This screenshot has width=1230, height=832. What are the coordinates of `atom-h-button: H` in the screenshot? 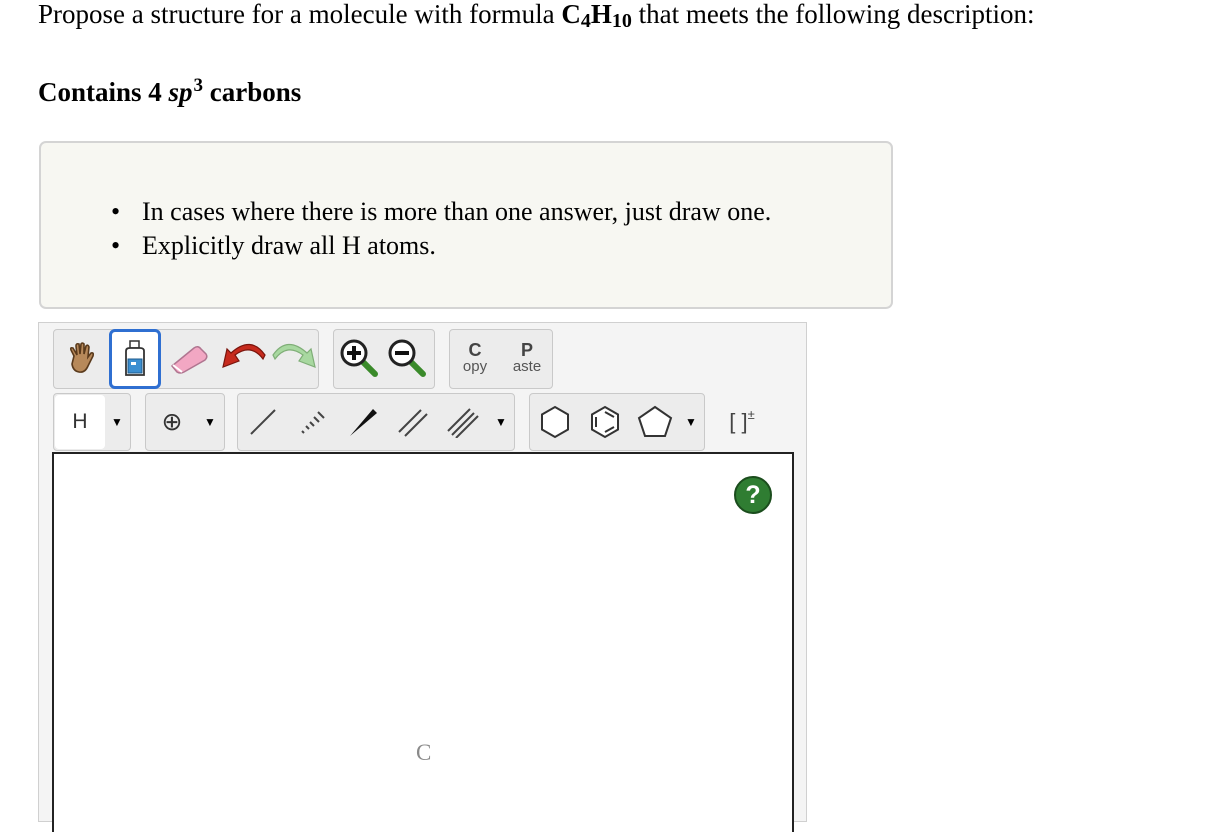 It's located at (80, 422).